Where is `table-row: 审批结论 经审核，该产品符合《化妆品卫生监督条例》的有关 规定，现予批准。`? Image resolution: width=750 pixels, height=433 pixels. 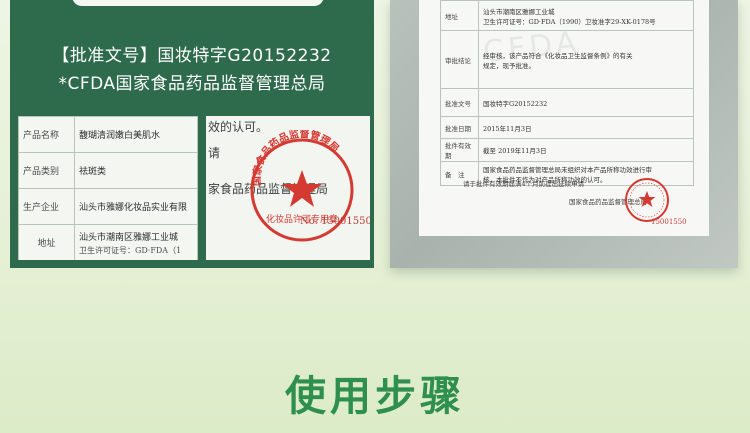
table-row: 审批结论 经审核，该产品符合《化妆品卫生监督条例》的有关 规定，现予批准。 is located at coordinates (567, 59).